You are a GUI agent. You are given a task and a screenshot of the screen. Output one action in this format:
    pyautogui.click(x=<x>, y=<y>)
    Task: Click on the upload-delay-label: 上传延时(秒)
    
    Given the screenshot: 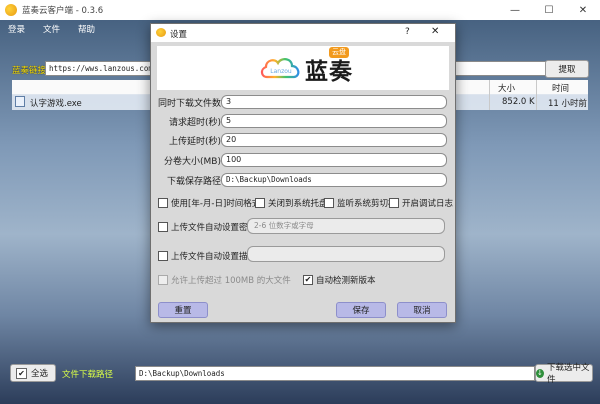 What is the action you would take?
    pyautogui.click(x=194, y=142)
    